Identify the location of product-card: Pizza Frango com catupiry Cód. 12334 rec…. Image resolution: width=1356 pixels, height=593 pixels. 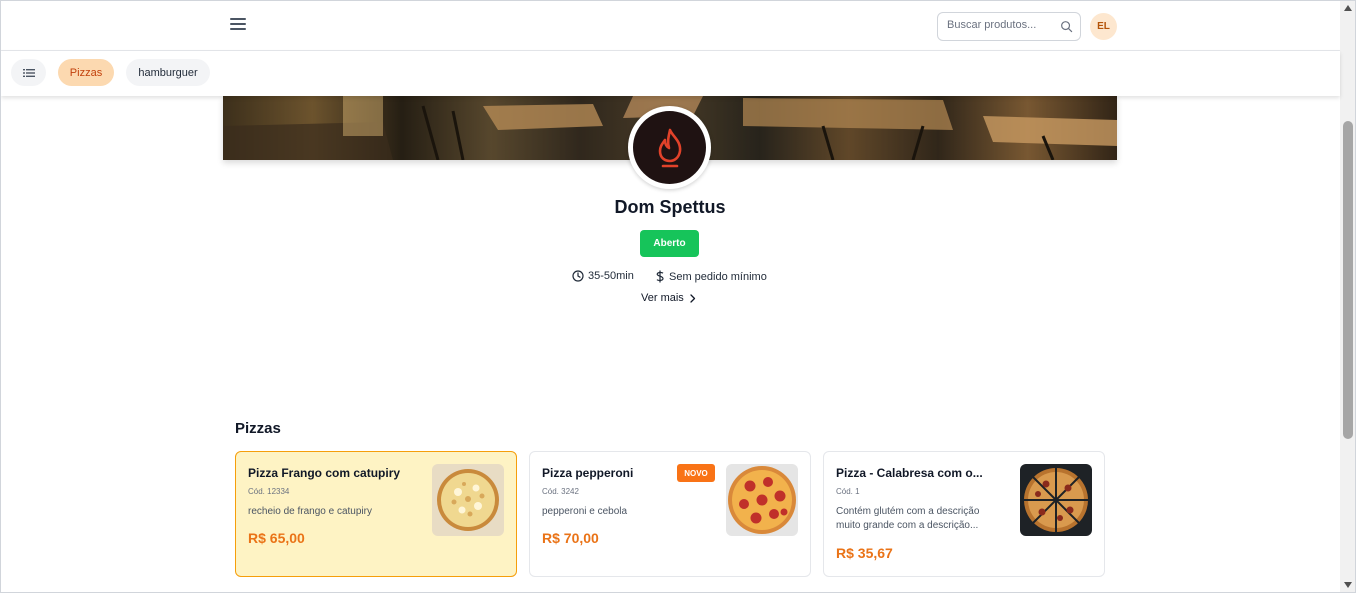
(376, 514).